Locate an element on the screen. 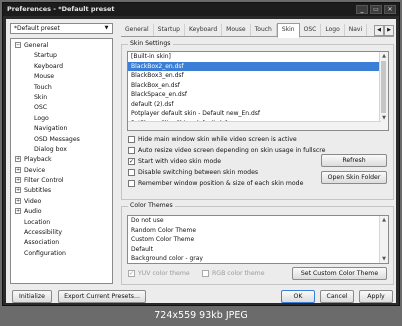 This screenshot has width=402, height=326. tab-scroll-right-icon: ▶ is located at coordinates (389, 30).